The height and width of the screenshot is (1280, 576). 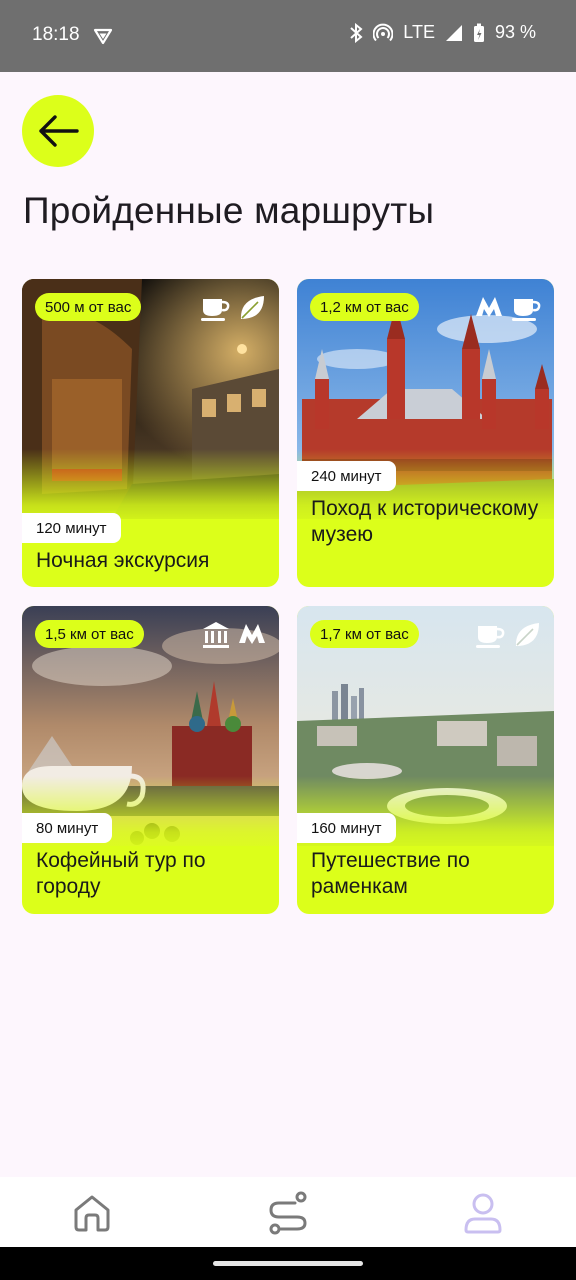 I want to click on profile-icon, so click(x=483, y=1213).